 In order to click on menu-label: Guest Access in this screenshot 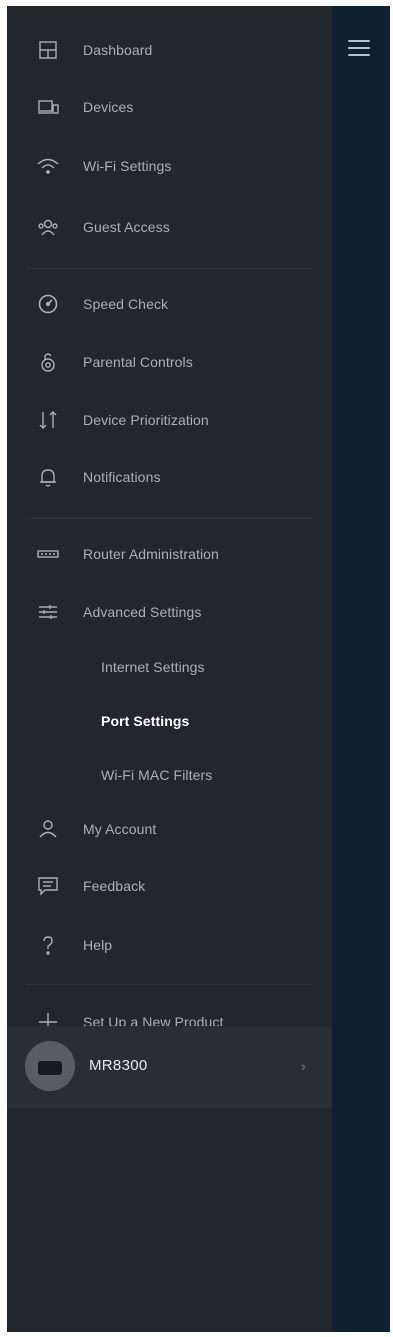, I will do `click(126, 227)`.